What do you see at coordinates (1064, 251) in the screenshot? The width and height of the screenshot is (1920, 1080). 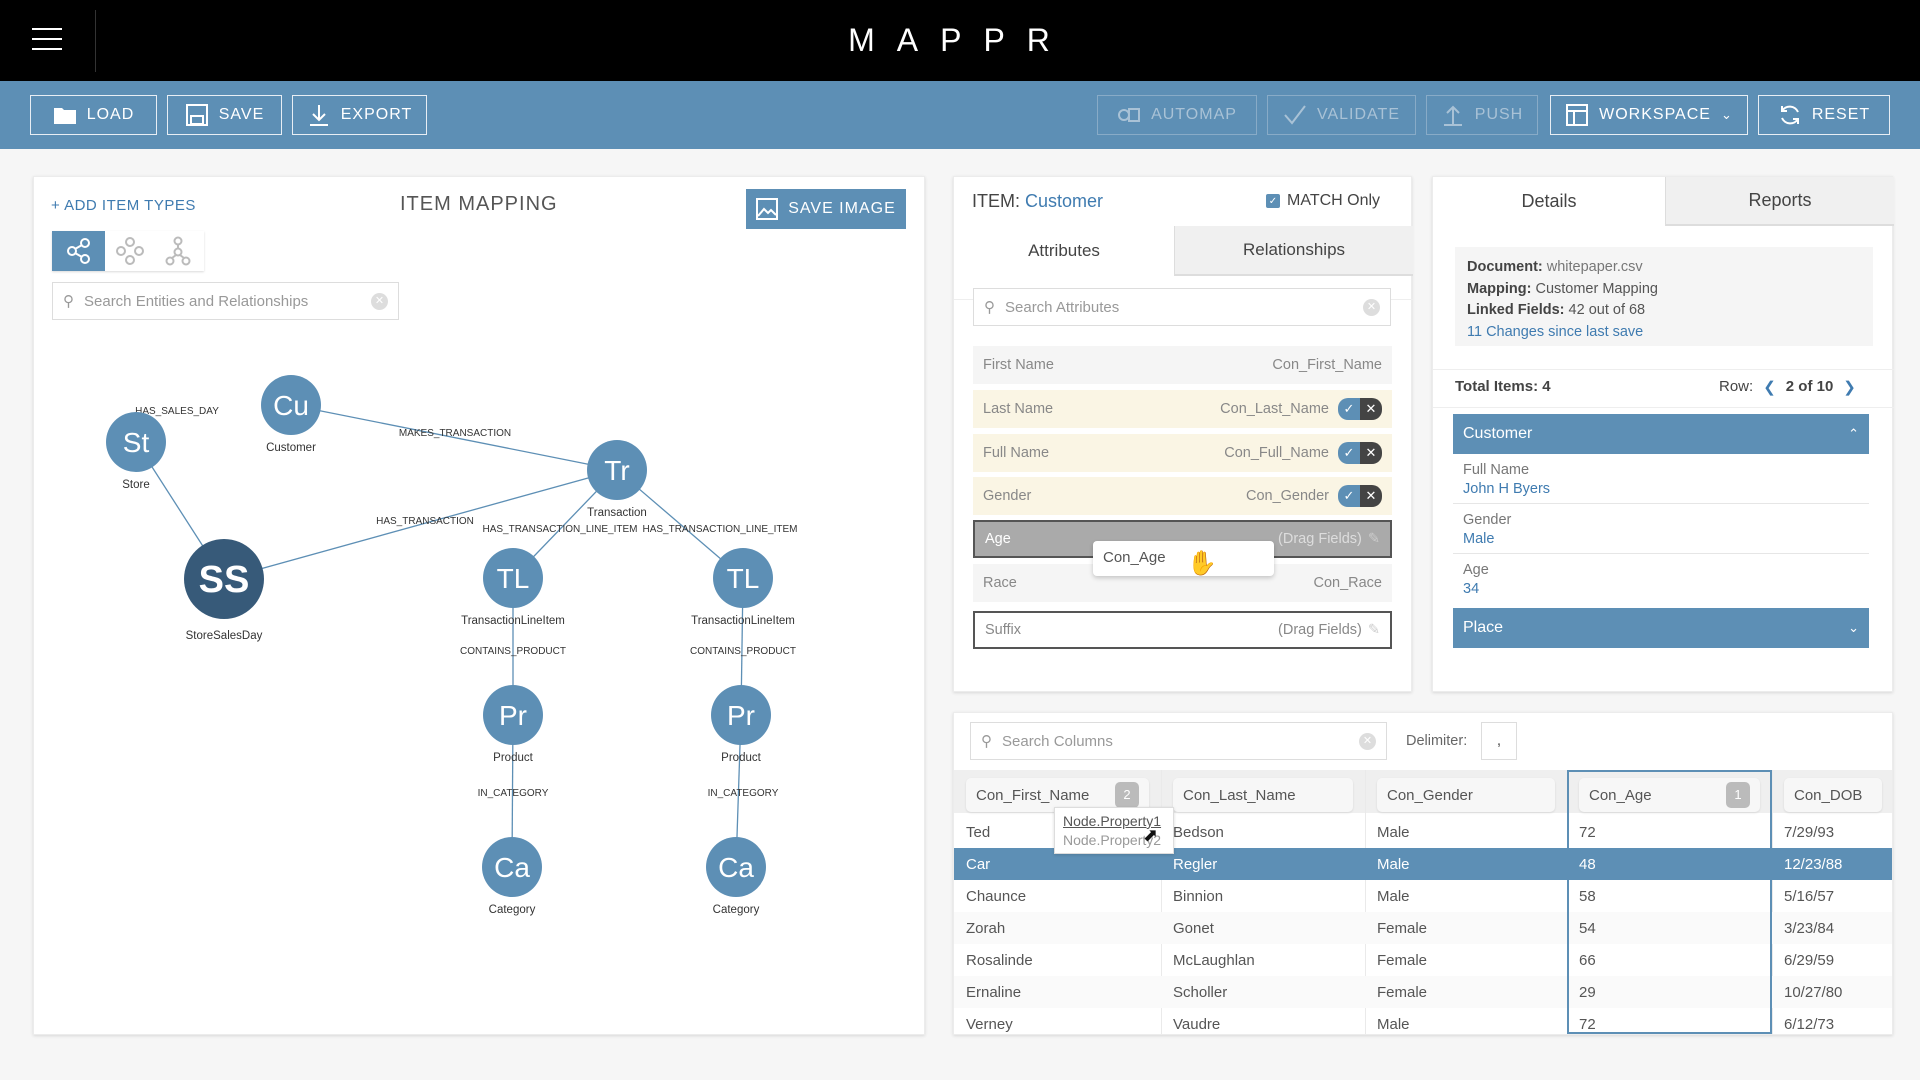 I see `tab-attributes: Attributes` at bounding box center [1064, 251].